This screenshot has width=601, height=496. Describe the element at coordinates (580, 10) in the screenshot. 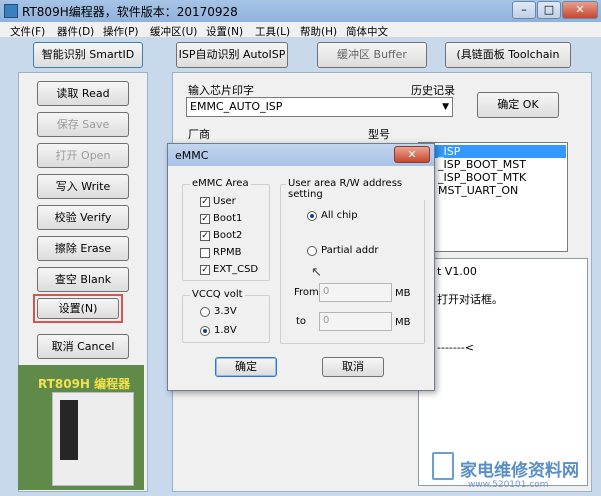

I see `close-button: ✕` at that location.